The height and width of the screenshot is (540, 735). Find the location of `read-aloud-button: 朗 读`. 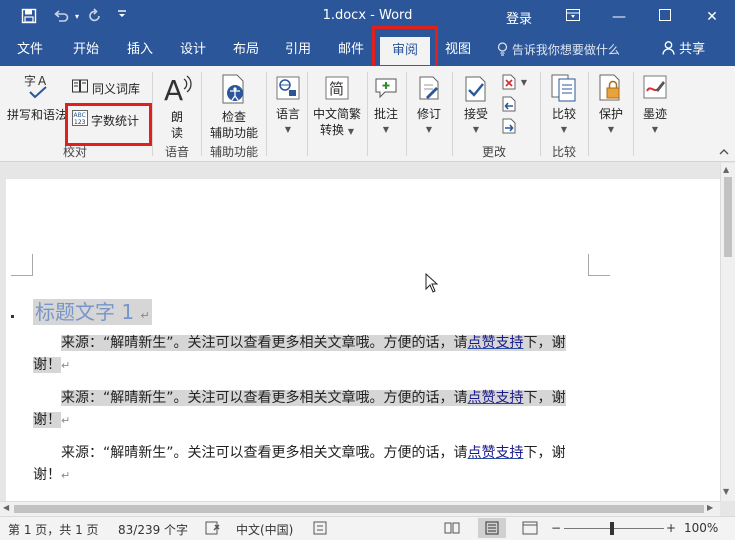

read-aloud-button: 朗 读 is located at coordinates (177, 125).